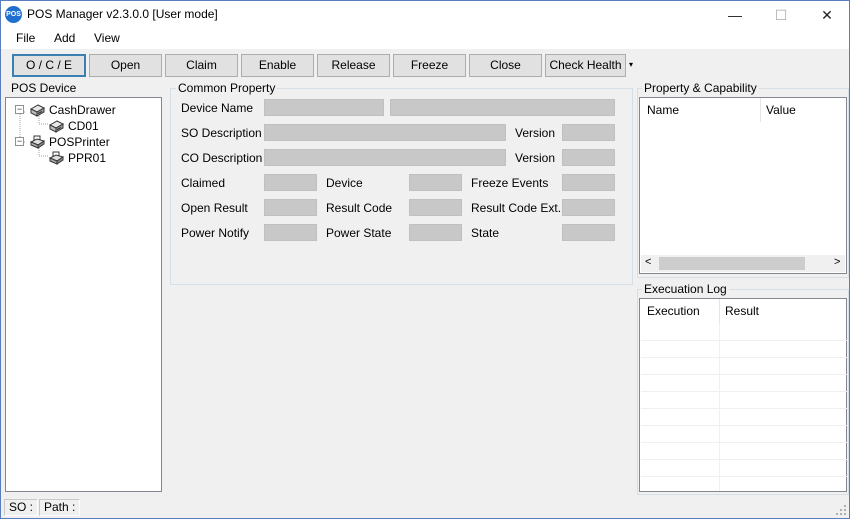 The height and width of the screenshot is (519, 850). Describe the element at coordinates (435, 207) in the screenshot. I see `result-code-field` at that location.